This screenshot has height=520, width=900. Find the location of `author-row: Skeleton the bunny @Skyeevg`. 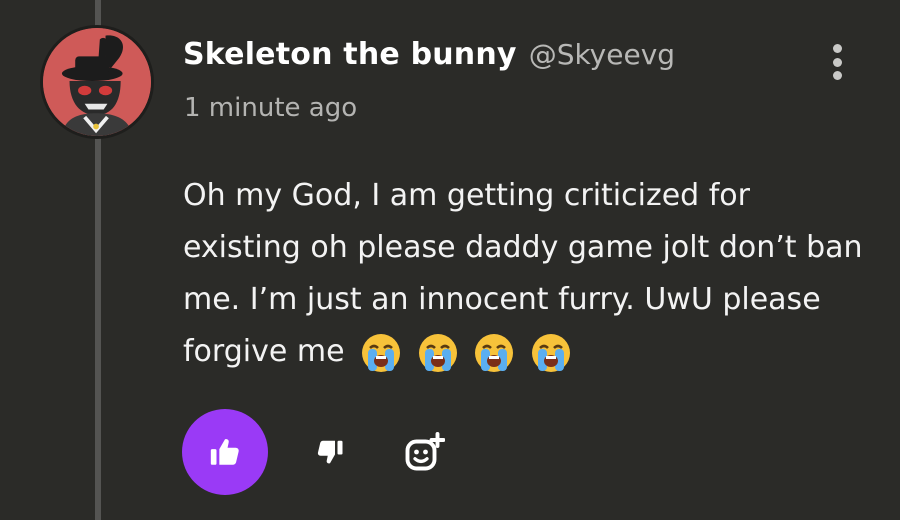

author-row: Skeleton the bunny @Skyeevg is located at coordinates (429, 54).